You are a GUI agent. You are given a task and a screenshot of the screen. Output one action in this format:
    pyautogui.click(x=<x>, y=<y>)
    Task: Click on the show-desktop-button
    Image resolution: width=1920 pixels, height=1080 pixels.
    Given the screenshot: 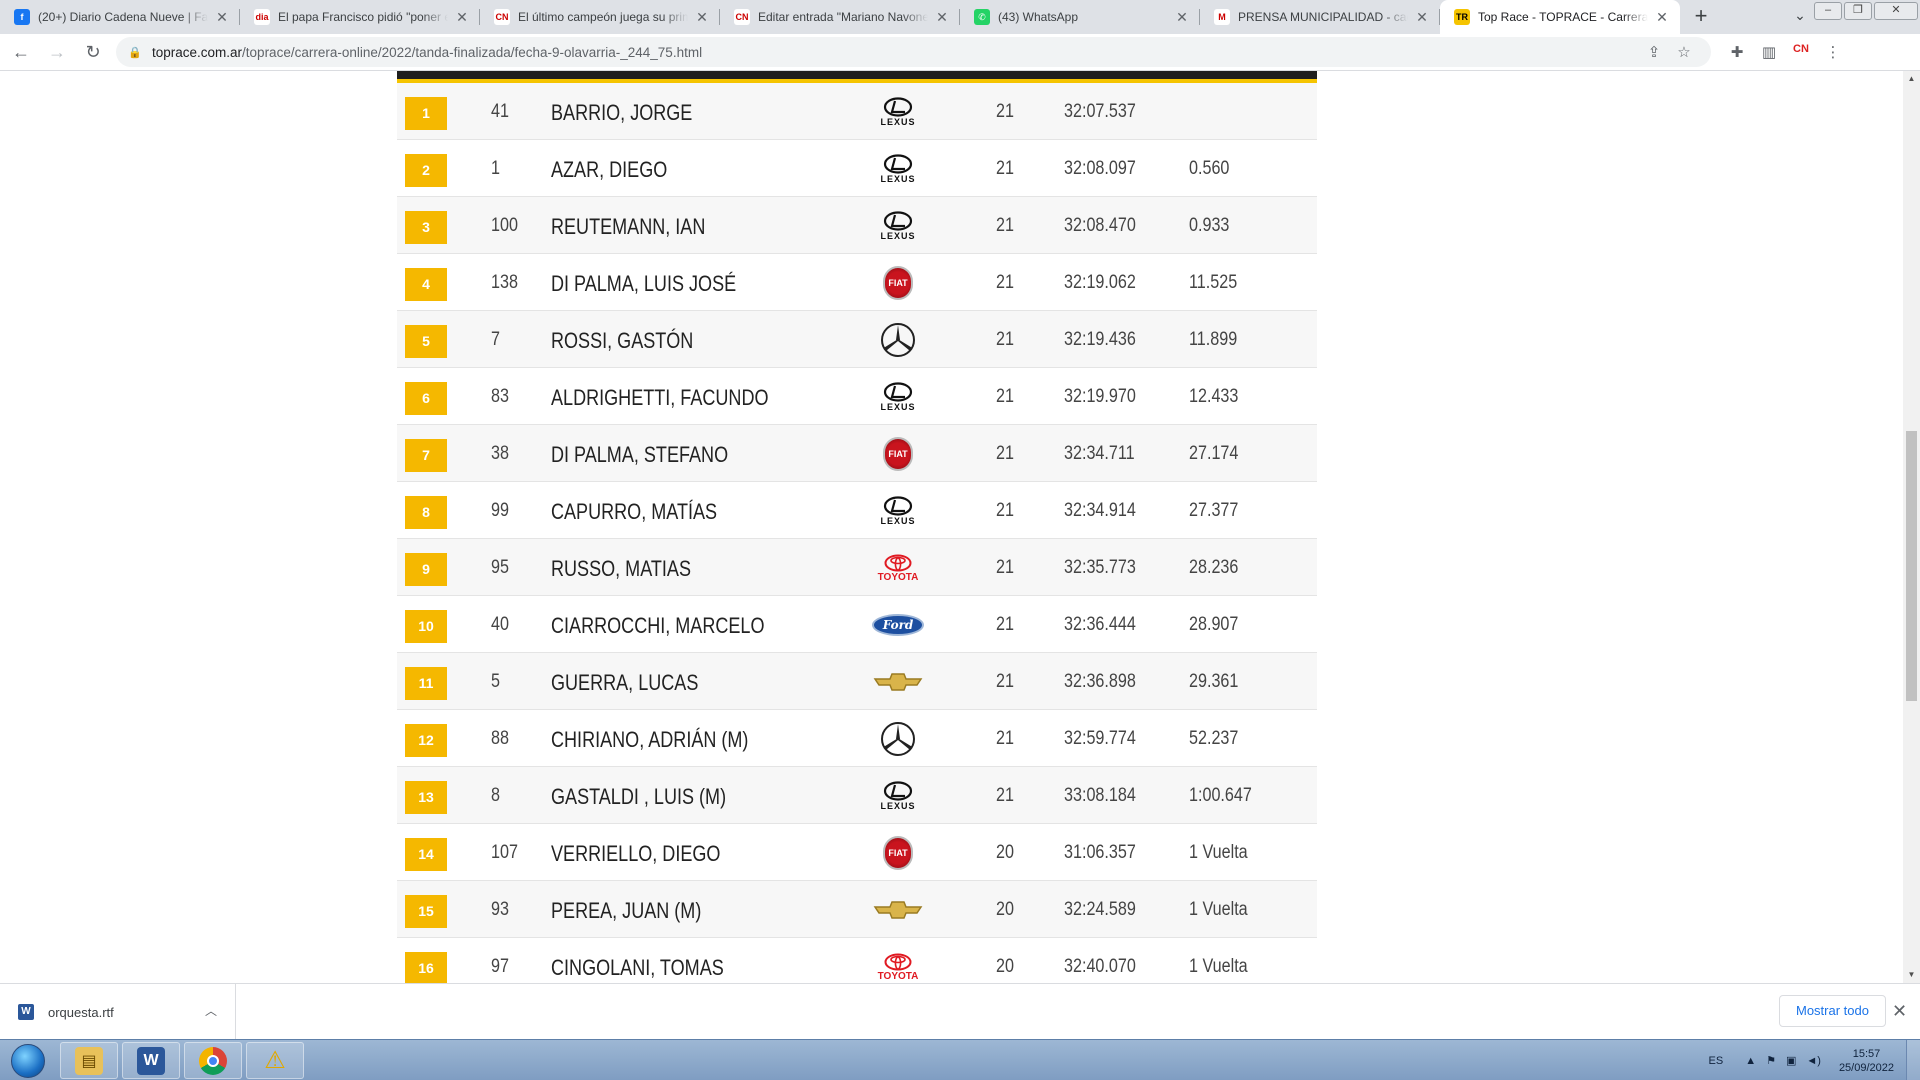 What is the action you would take?
    pyautogui.click(x=1913, y=1060)
    